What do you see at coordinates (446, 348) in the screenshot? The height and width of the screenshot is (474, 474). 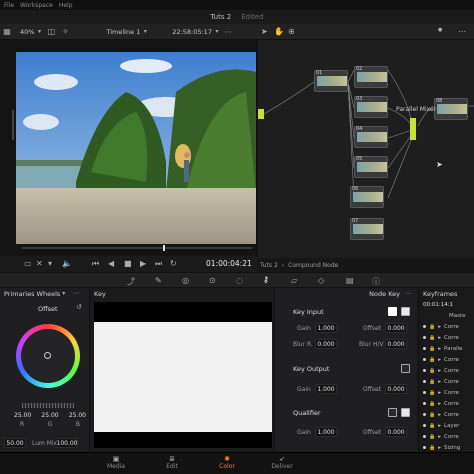 I see `keyframes-track-row: 🔒 ▸ Paralle` at bounding box center [446, 348].